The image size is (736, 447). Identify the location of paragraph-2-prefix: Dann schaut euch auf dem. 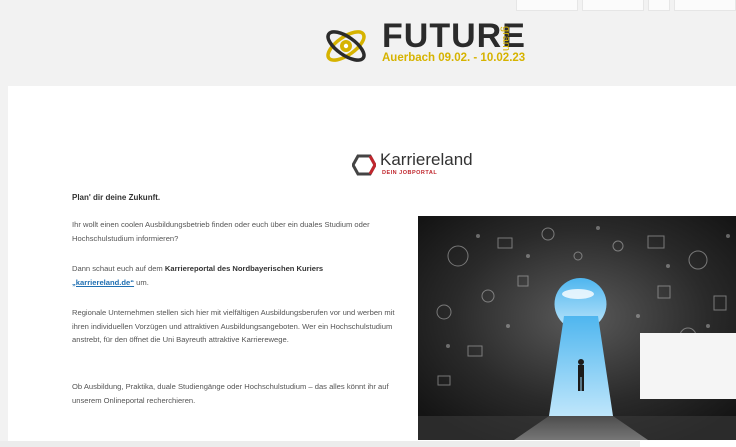
(118, 268).